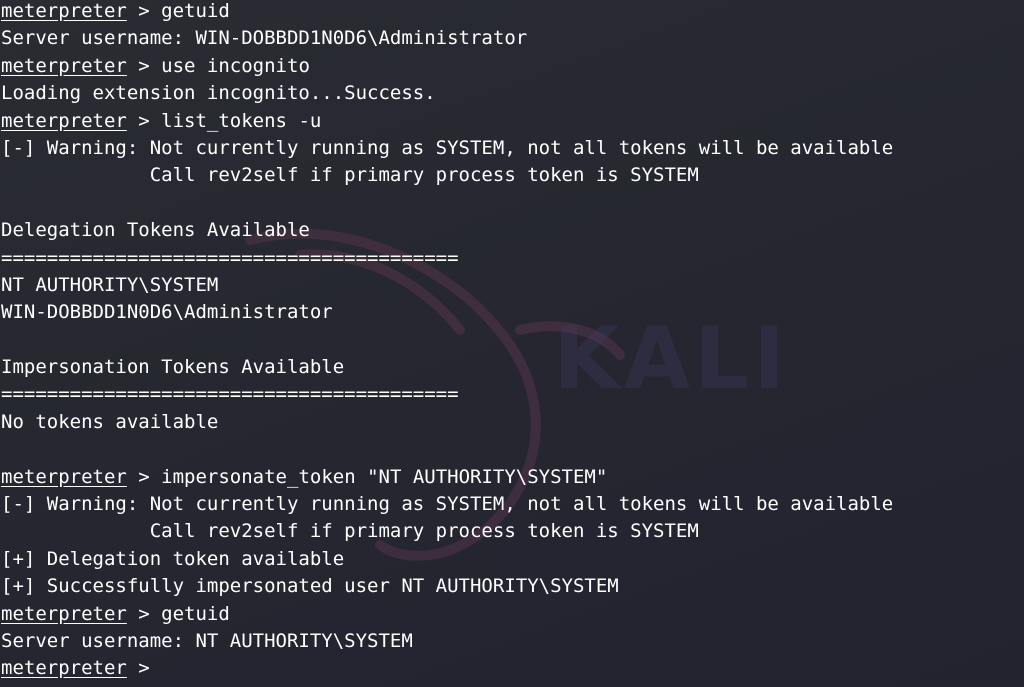 The height and width of the screenshot is (687, 1024). Describe the element at coordinates (235, 65) in the screenshot. I see `command-text: use incognito` at that location.